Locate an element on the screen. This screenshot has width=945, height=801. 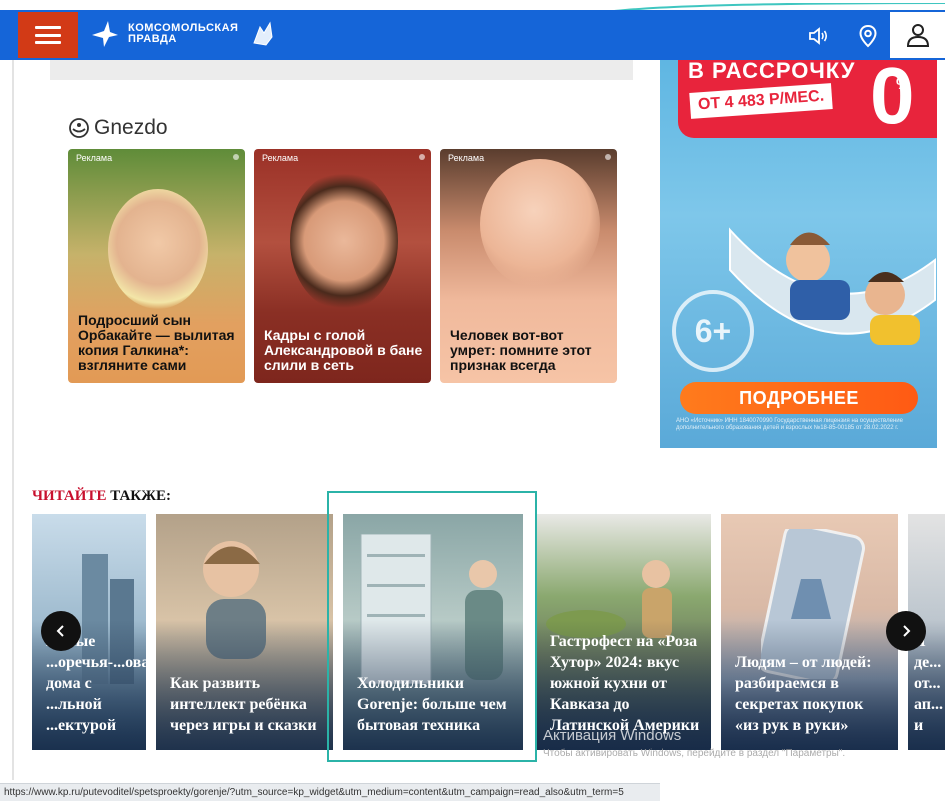
read-also-heading: ЧИТАЙТЕ ТАКЖЕ: is located at coordinates (101, 496).